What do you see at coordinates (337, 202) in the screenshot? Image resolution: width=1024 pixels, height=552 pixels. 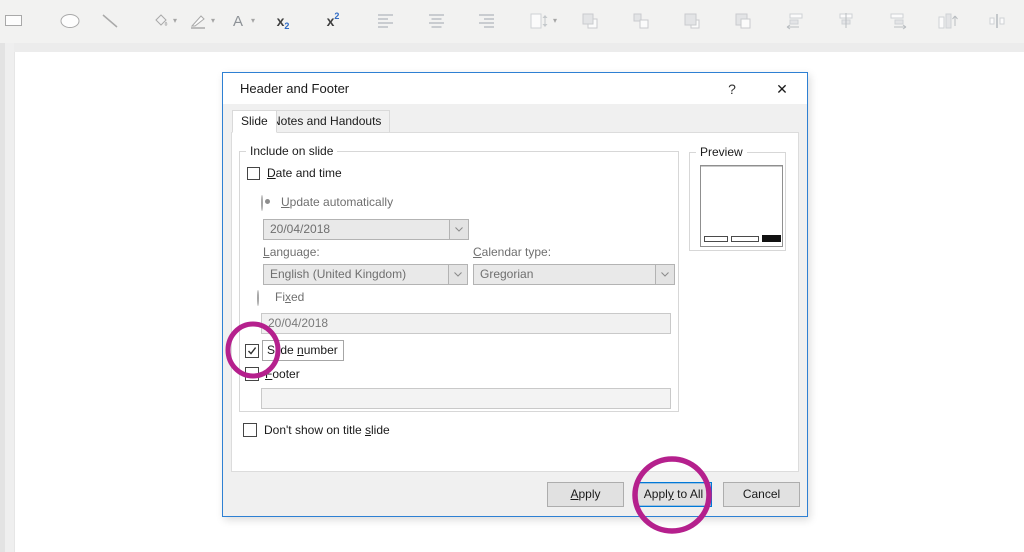 I see `update-automatically-label: Update automatically` at bounding box center [337, 202].